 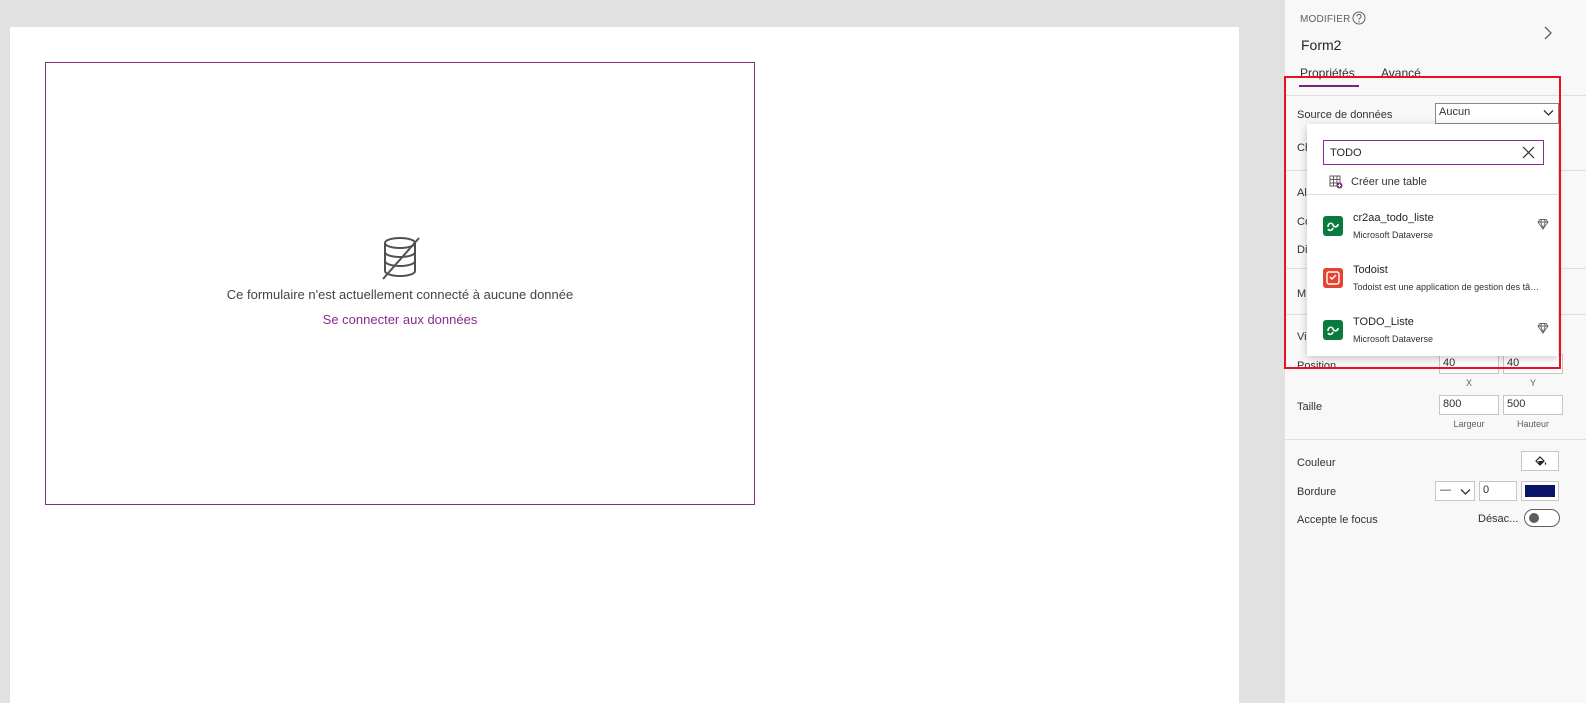 What do you see at coordinates (1310, 407) in the screenshot?
I see `size-label: Taille` at bounding box center [1310, 407].